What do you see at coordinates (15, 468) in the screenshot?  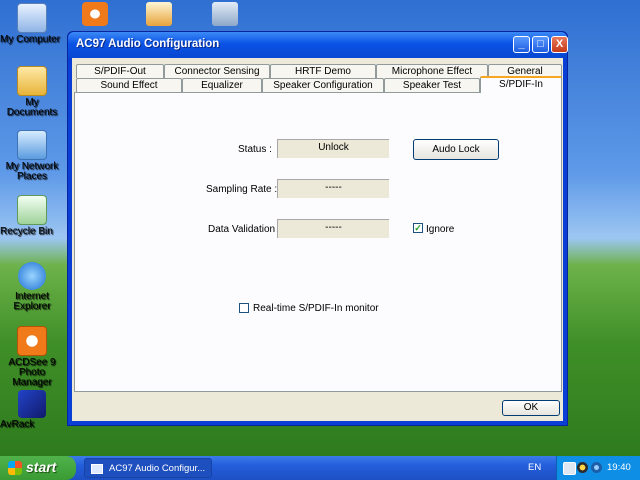 I see `windows-logo-icon` at bounding box center [15, 468].